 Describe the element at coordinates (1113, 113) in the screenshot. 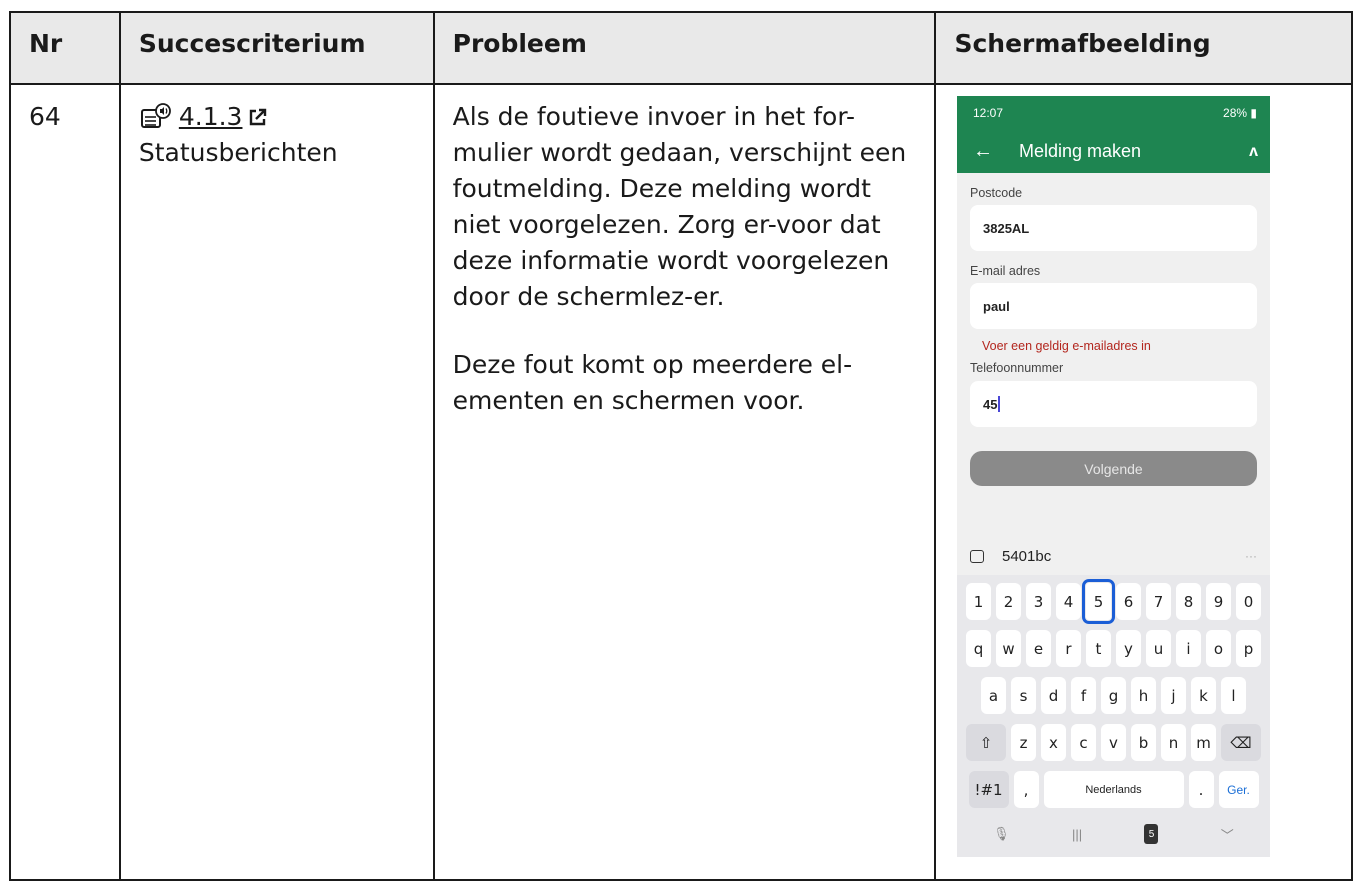

I see `status-bar: 12:07 28% ▮` at that location.